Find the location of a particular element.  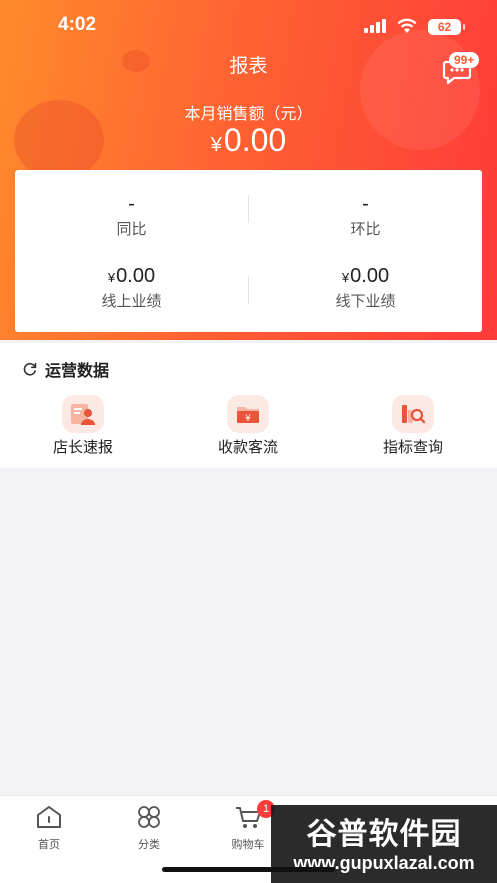

online-stat: ¥0.00 线上业绩 is located at coordinates (131, 288).